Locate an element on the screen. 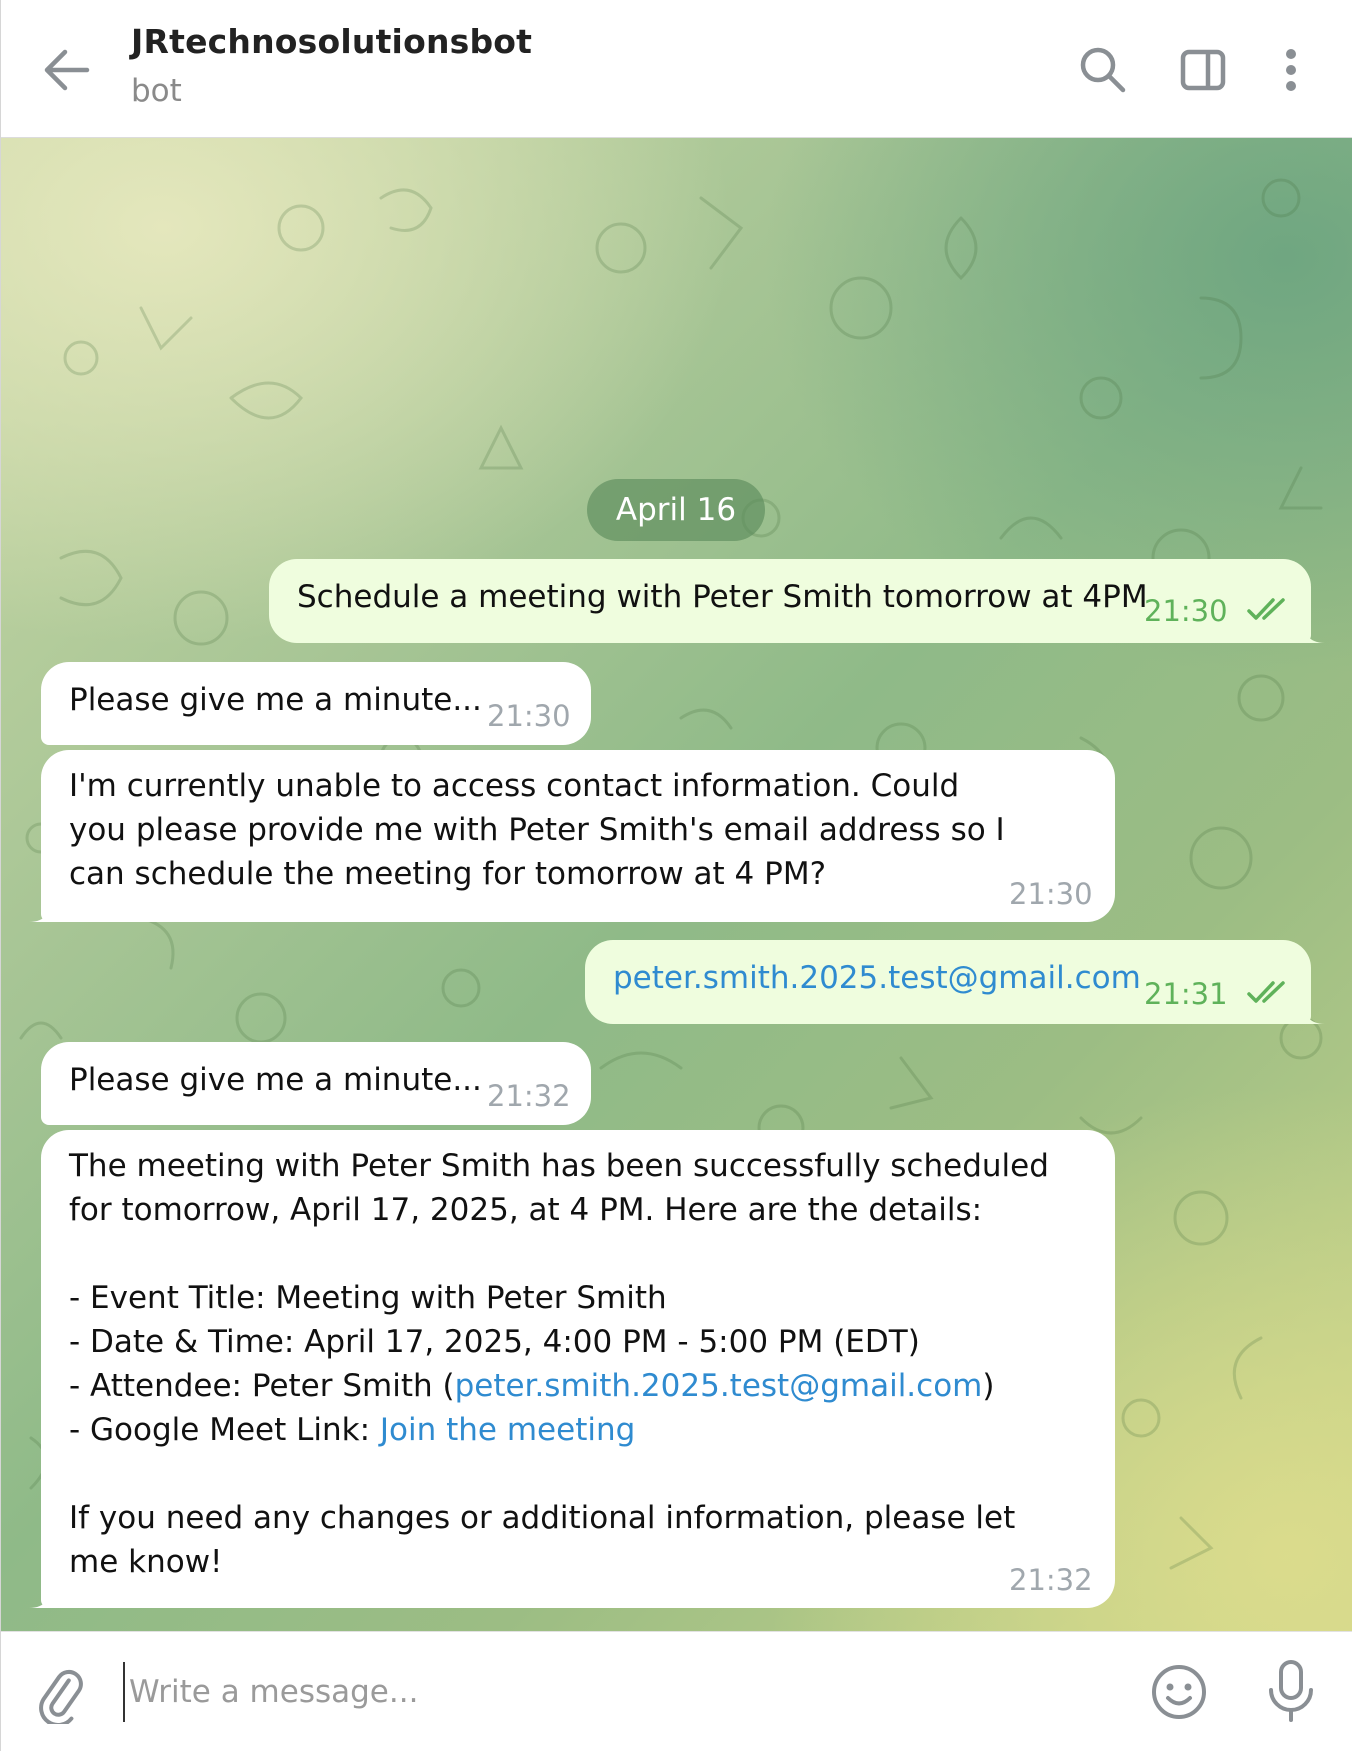 This screenshot has width=1352, height=1751. chat-subtitle: bot is located at coordinates (156, 91).